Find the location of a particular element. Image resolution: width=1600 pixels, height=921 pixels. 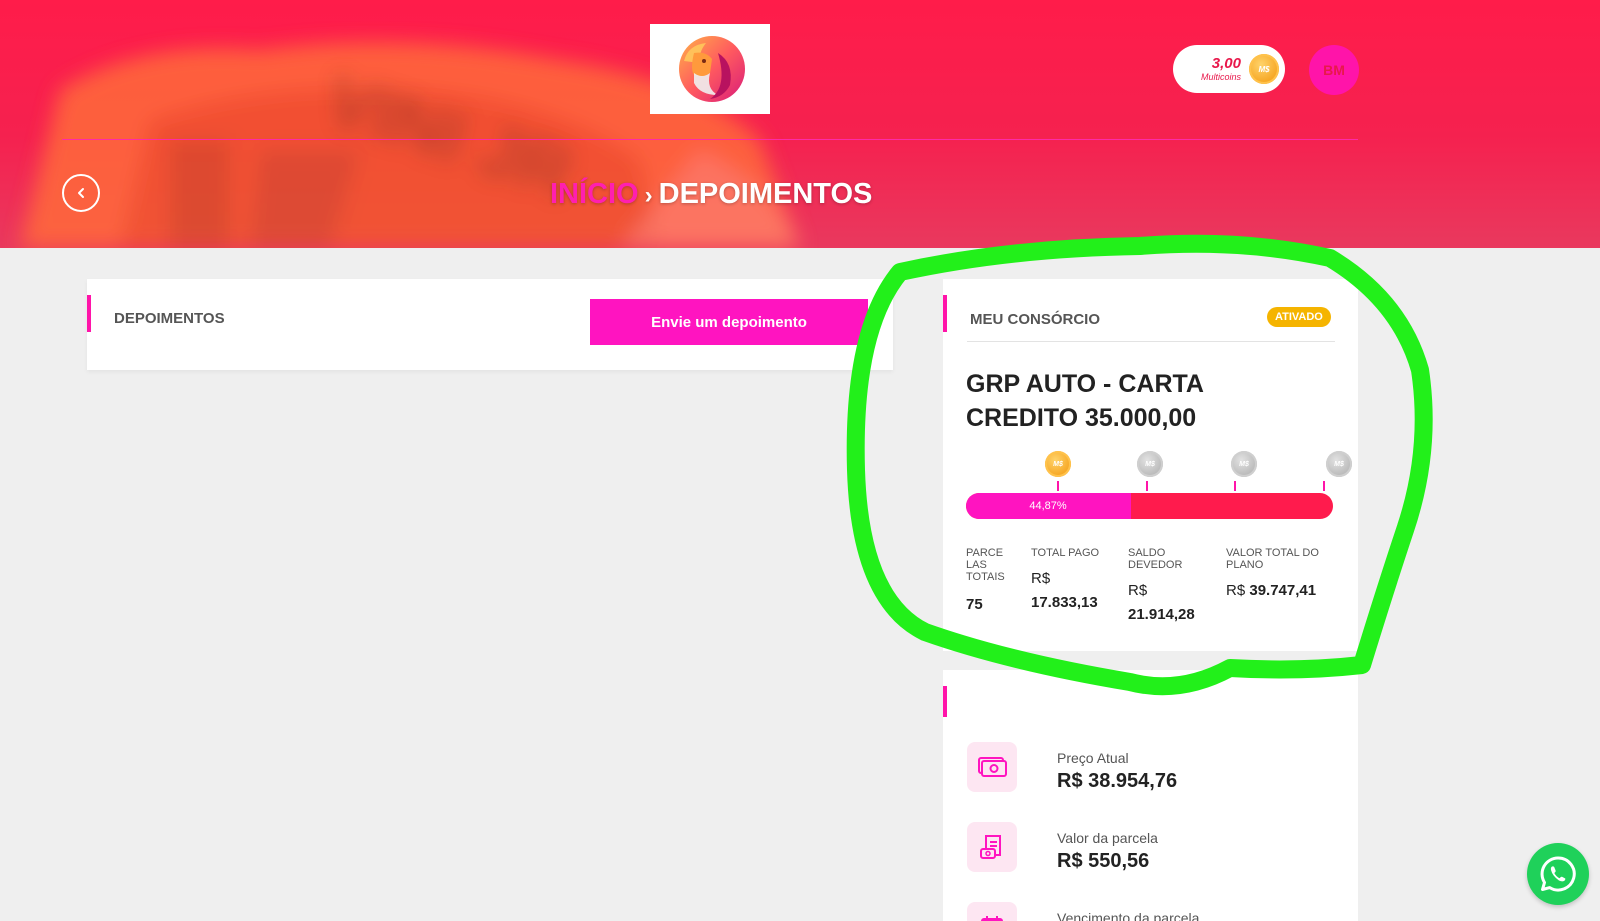

stat-total-paid: TOTAL PAGO R$ 17.833,13 is located at coordinates (1076, 581).